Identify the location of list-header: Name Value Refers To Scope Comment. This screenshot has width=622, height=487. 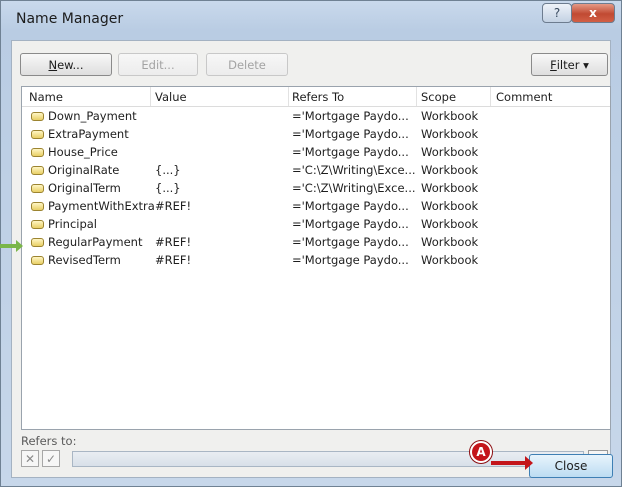
(316, 97).